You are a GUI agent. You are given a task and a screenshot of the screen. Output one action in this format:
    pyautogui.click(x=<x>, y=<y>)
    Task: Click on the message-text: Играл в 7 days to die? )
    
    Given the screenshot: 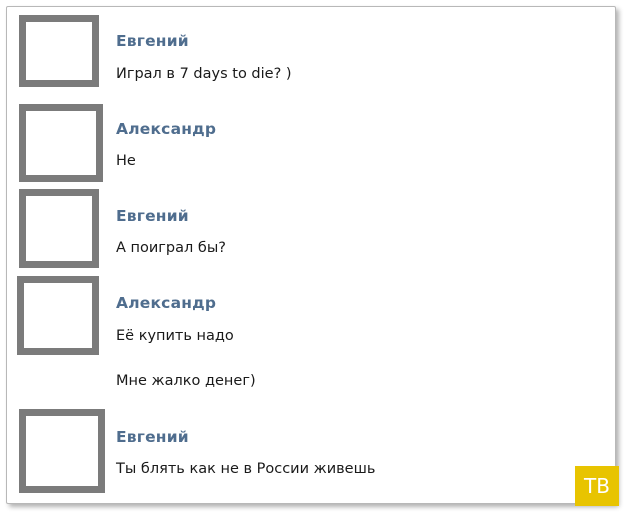 What is the action you would take?
    pyautogui.click(x=204, y=74)
    